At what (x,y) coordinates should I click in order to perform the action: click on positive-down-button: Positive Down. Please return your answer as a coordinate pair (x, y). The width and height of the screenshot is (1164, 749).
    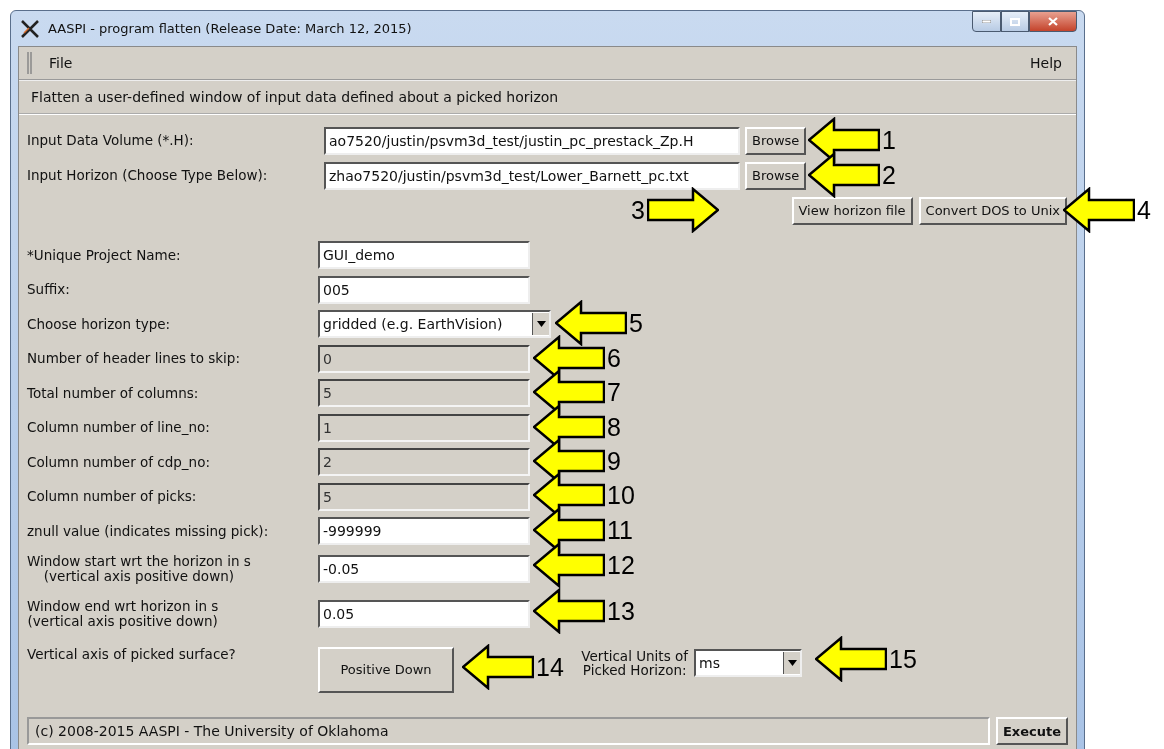
    Looking at the image, I should click on (386, 669).